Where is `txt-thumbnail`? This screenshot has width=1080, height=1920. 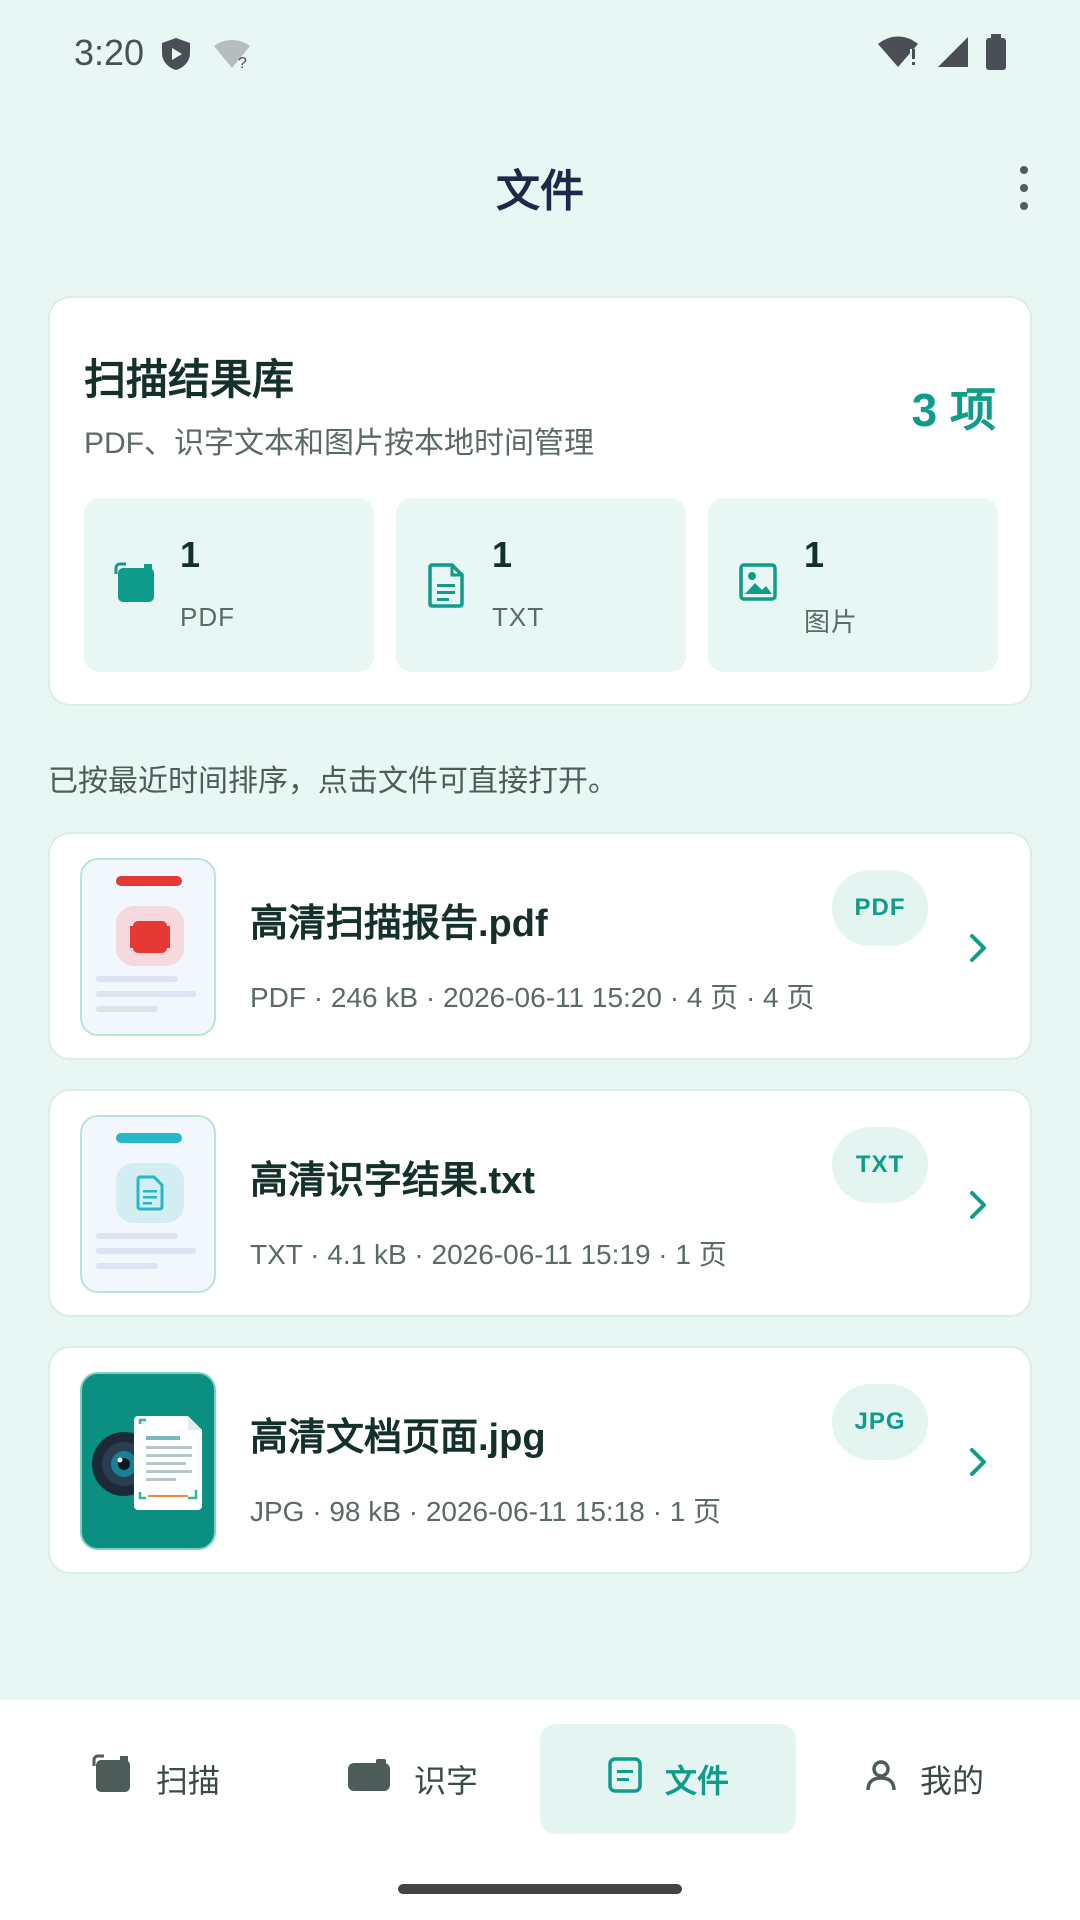
txt-thumbnail is located at coordinates (148, 1204).